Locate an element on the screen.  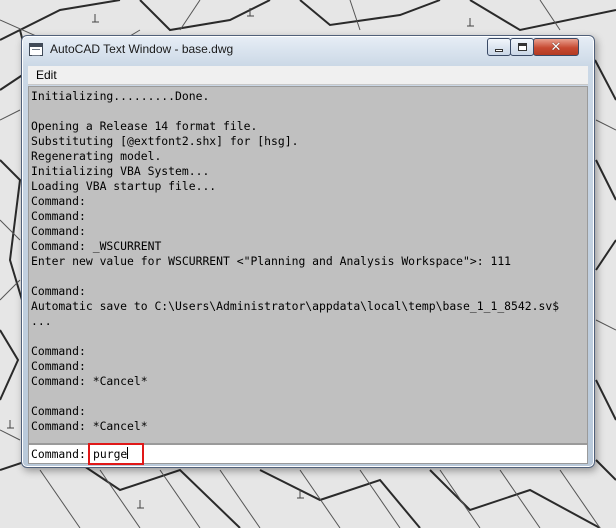
log-line: Substituting [@extfont2.shx] for [hsg]. is located at coordinates (165, 141).